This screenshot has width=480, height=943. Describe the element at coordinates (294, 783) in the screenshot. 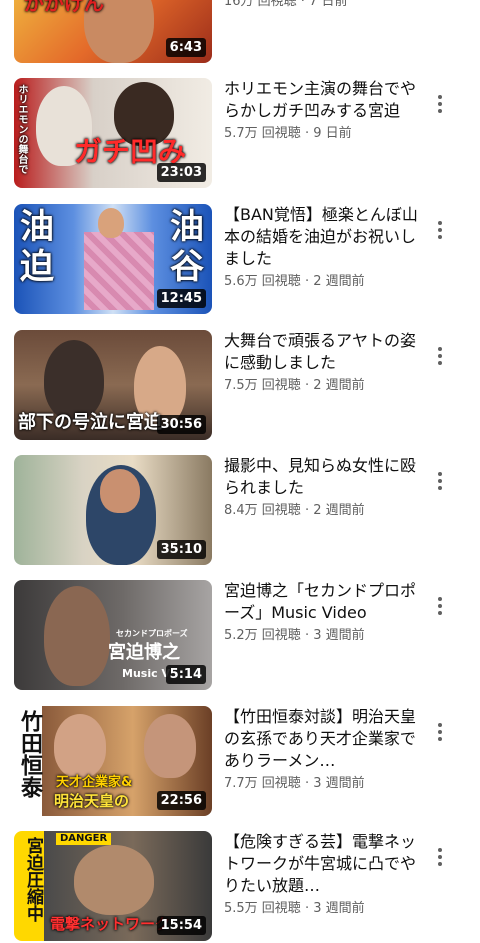

I see `video-stats: 7.7万 回視聴 · 3 週間前` at that location.